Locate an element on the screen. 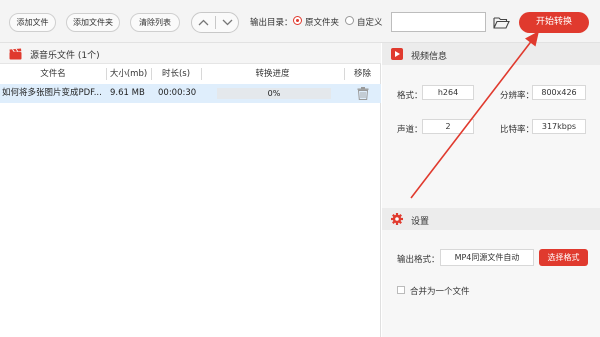  col-size: 大小(mb) is located at coordinates (128, 74).